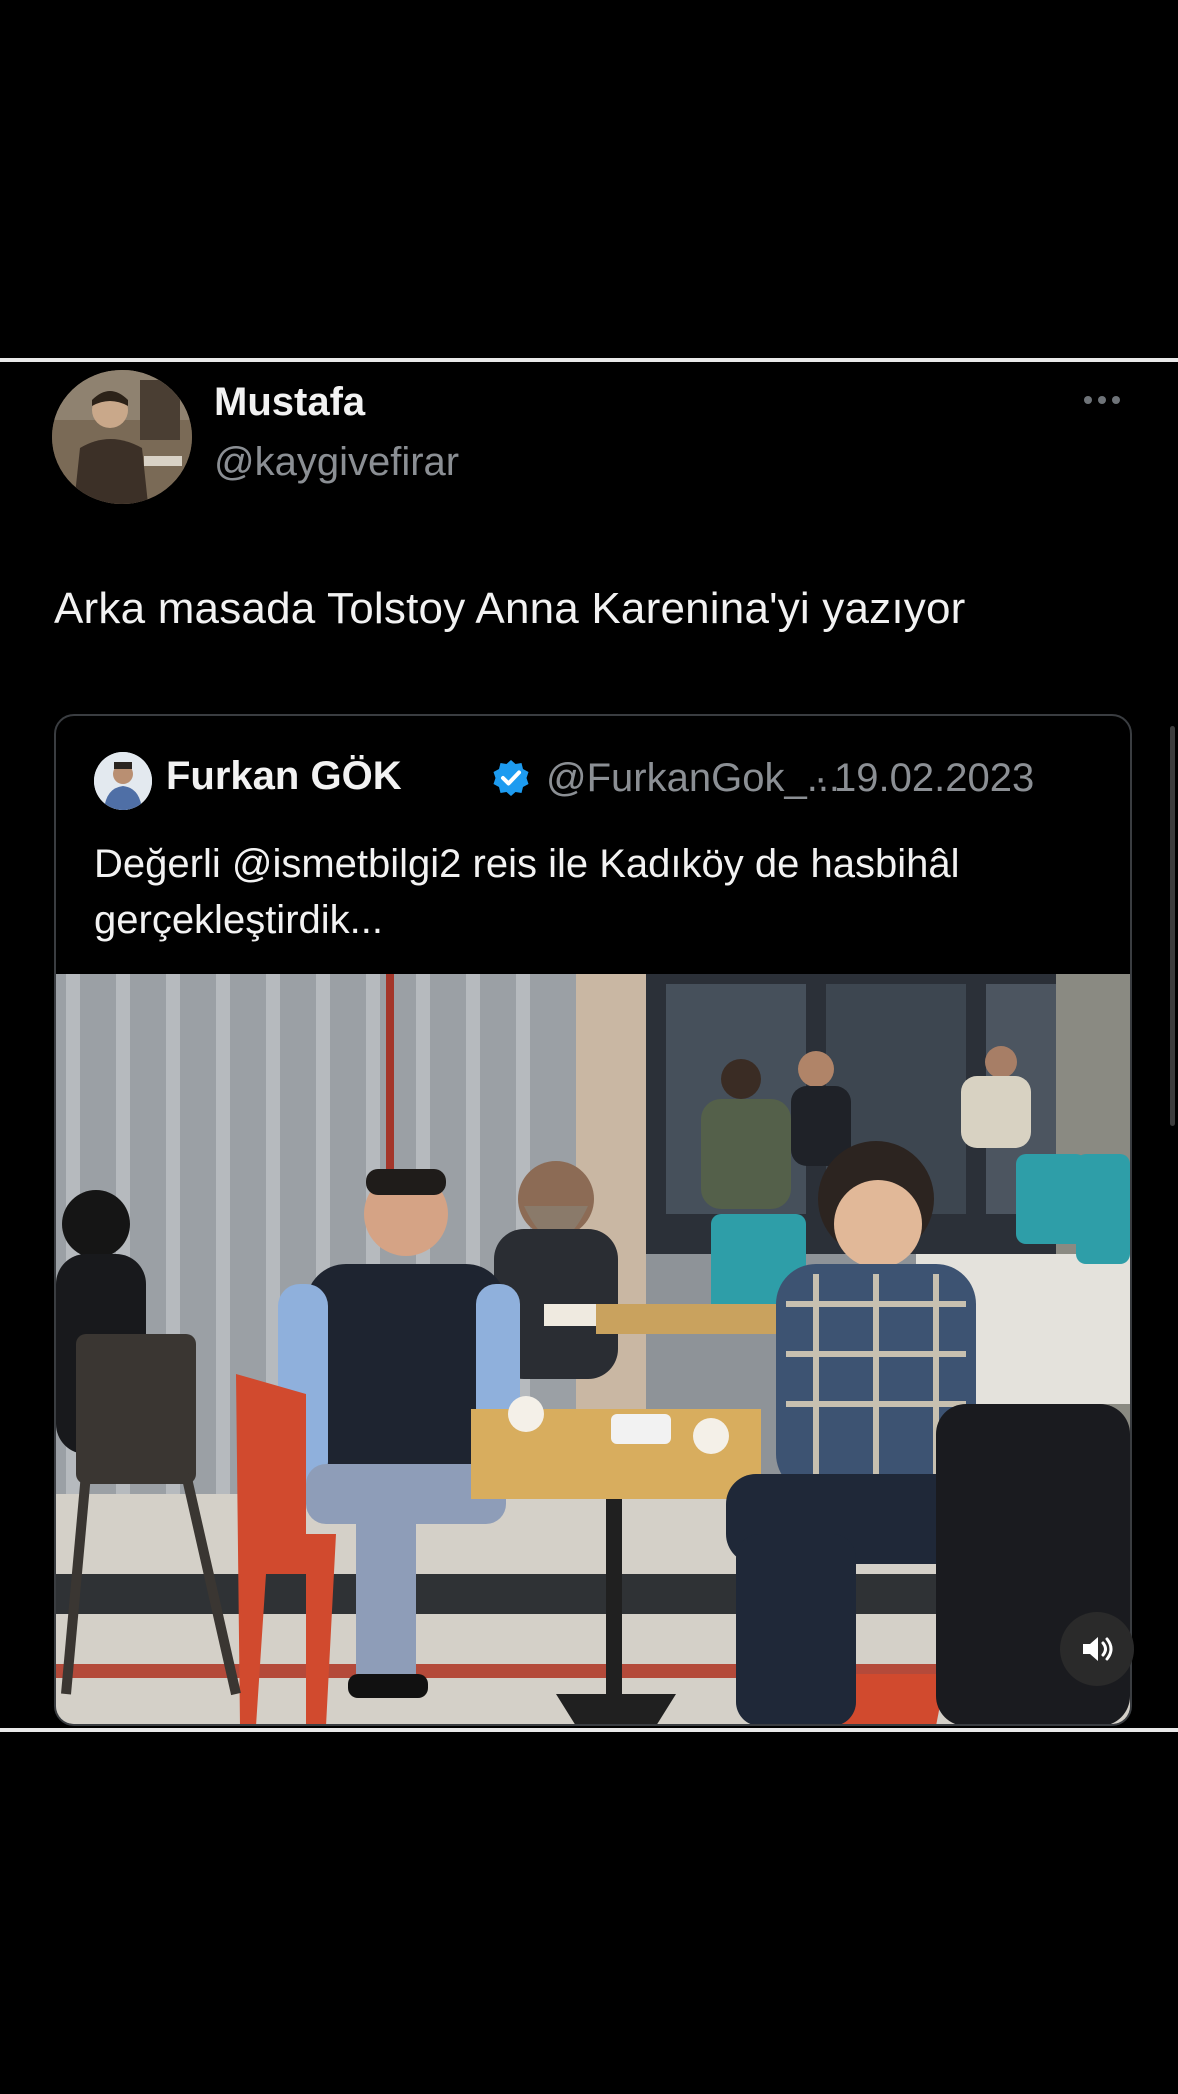  Describe the element at coordinates (336, 462) in the screenshot. I see `author-handle: @kaygivefirar` at that location.